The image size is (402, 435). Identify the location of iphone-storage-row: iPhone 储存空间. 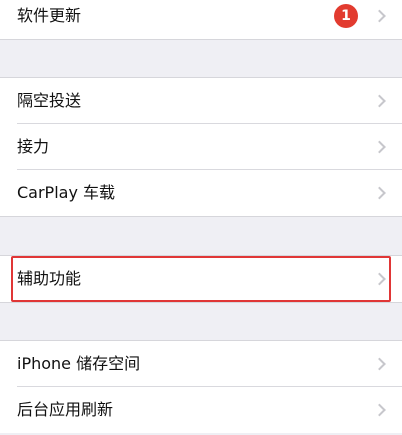
(201, 364).